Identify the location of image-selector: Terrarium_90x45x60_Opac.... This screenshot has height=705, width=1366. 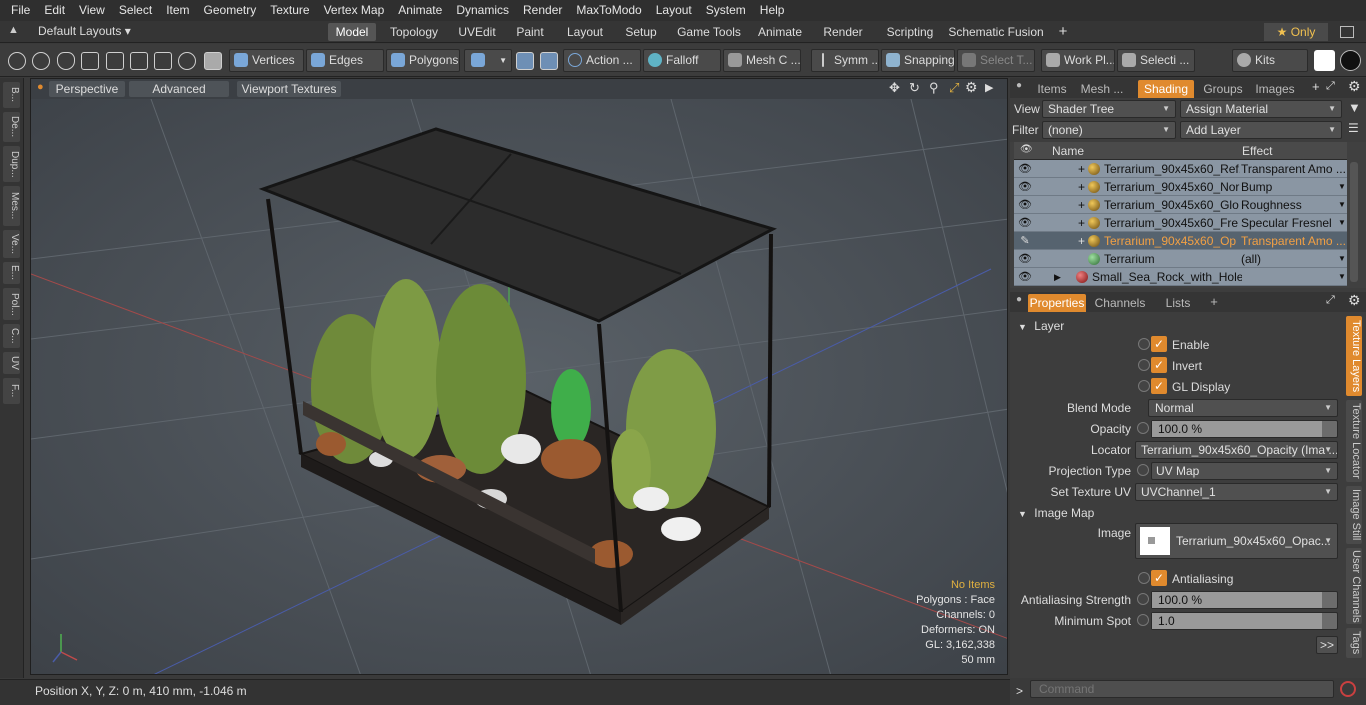
(1236, 541).